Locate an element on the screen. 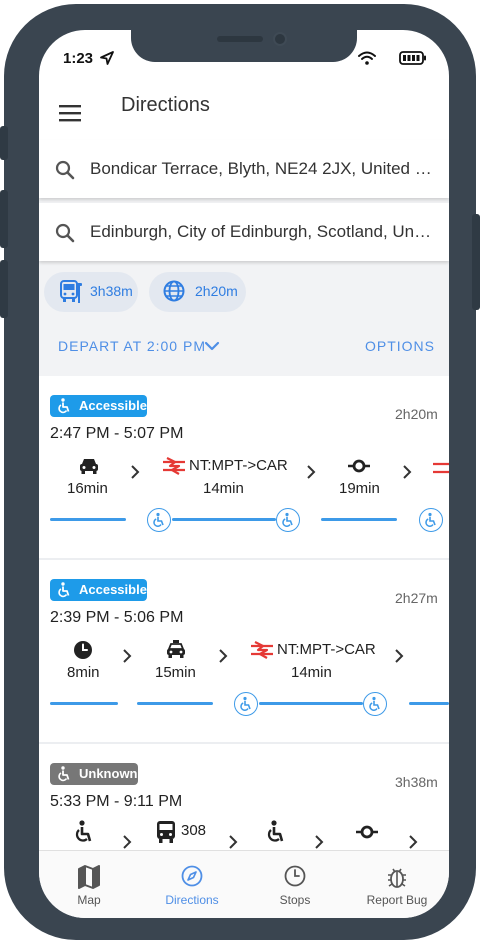 Image resolution: width=480 pixels, height=944 pixels. phone-notch is located at coordinates (244, 46).